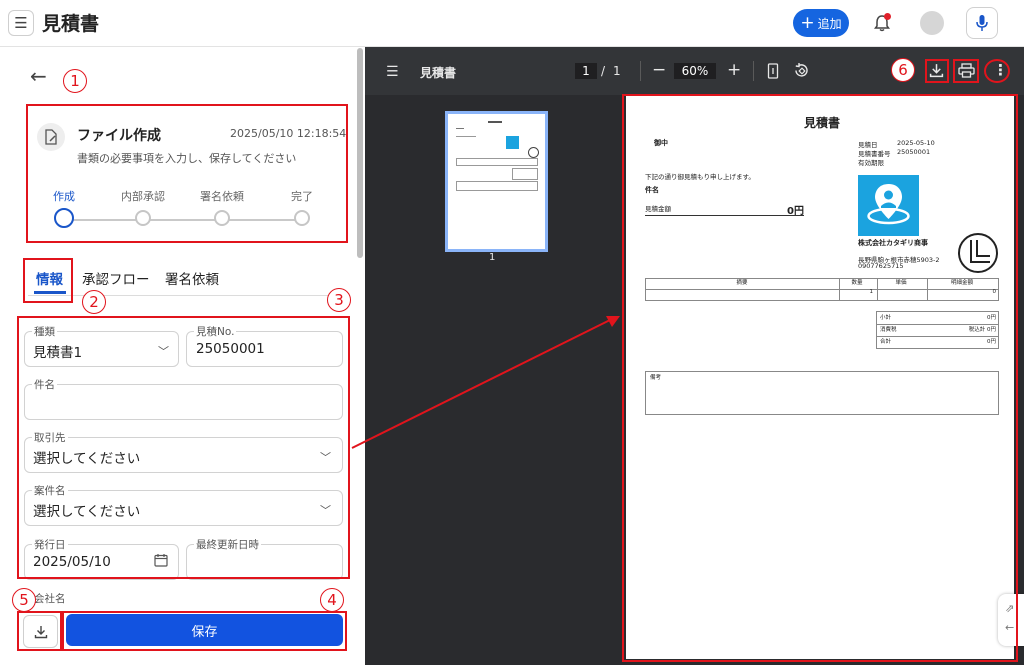 The width and height of the screenshot is (1024, 665). What do you see at coordinates (903, 70) in the screenshot?
I see `annotation-marker-6: 6` at bounding box center [903, 70].